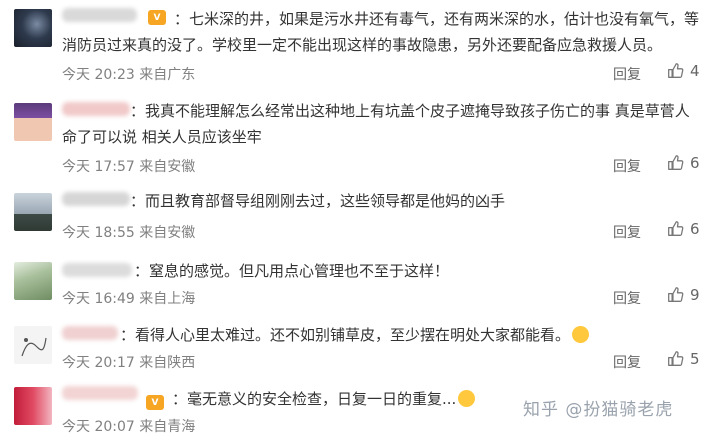 The width and height of the screenshot is (720, 439). What do you see at coordinates (467, 398) in the screenshot?
I see `sad-emoji-icon` at bounding box center [467, 398].